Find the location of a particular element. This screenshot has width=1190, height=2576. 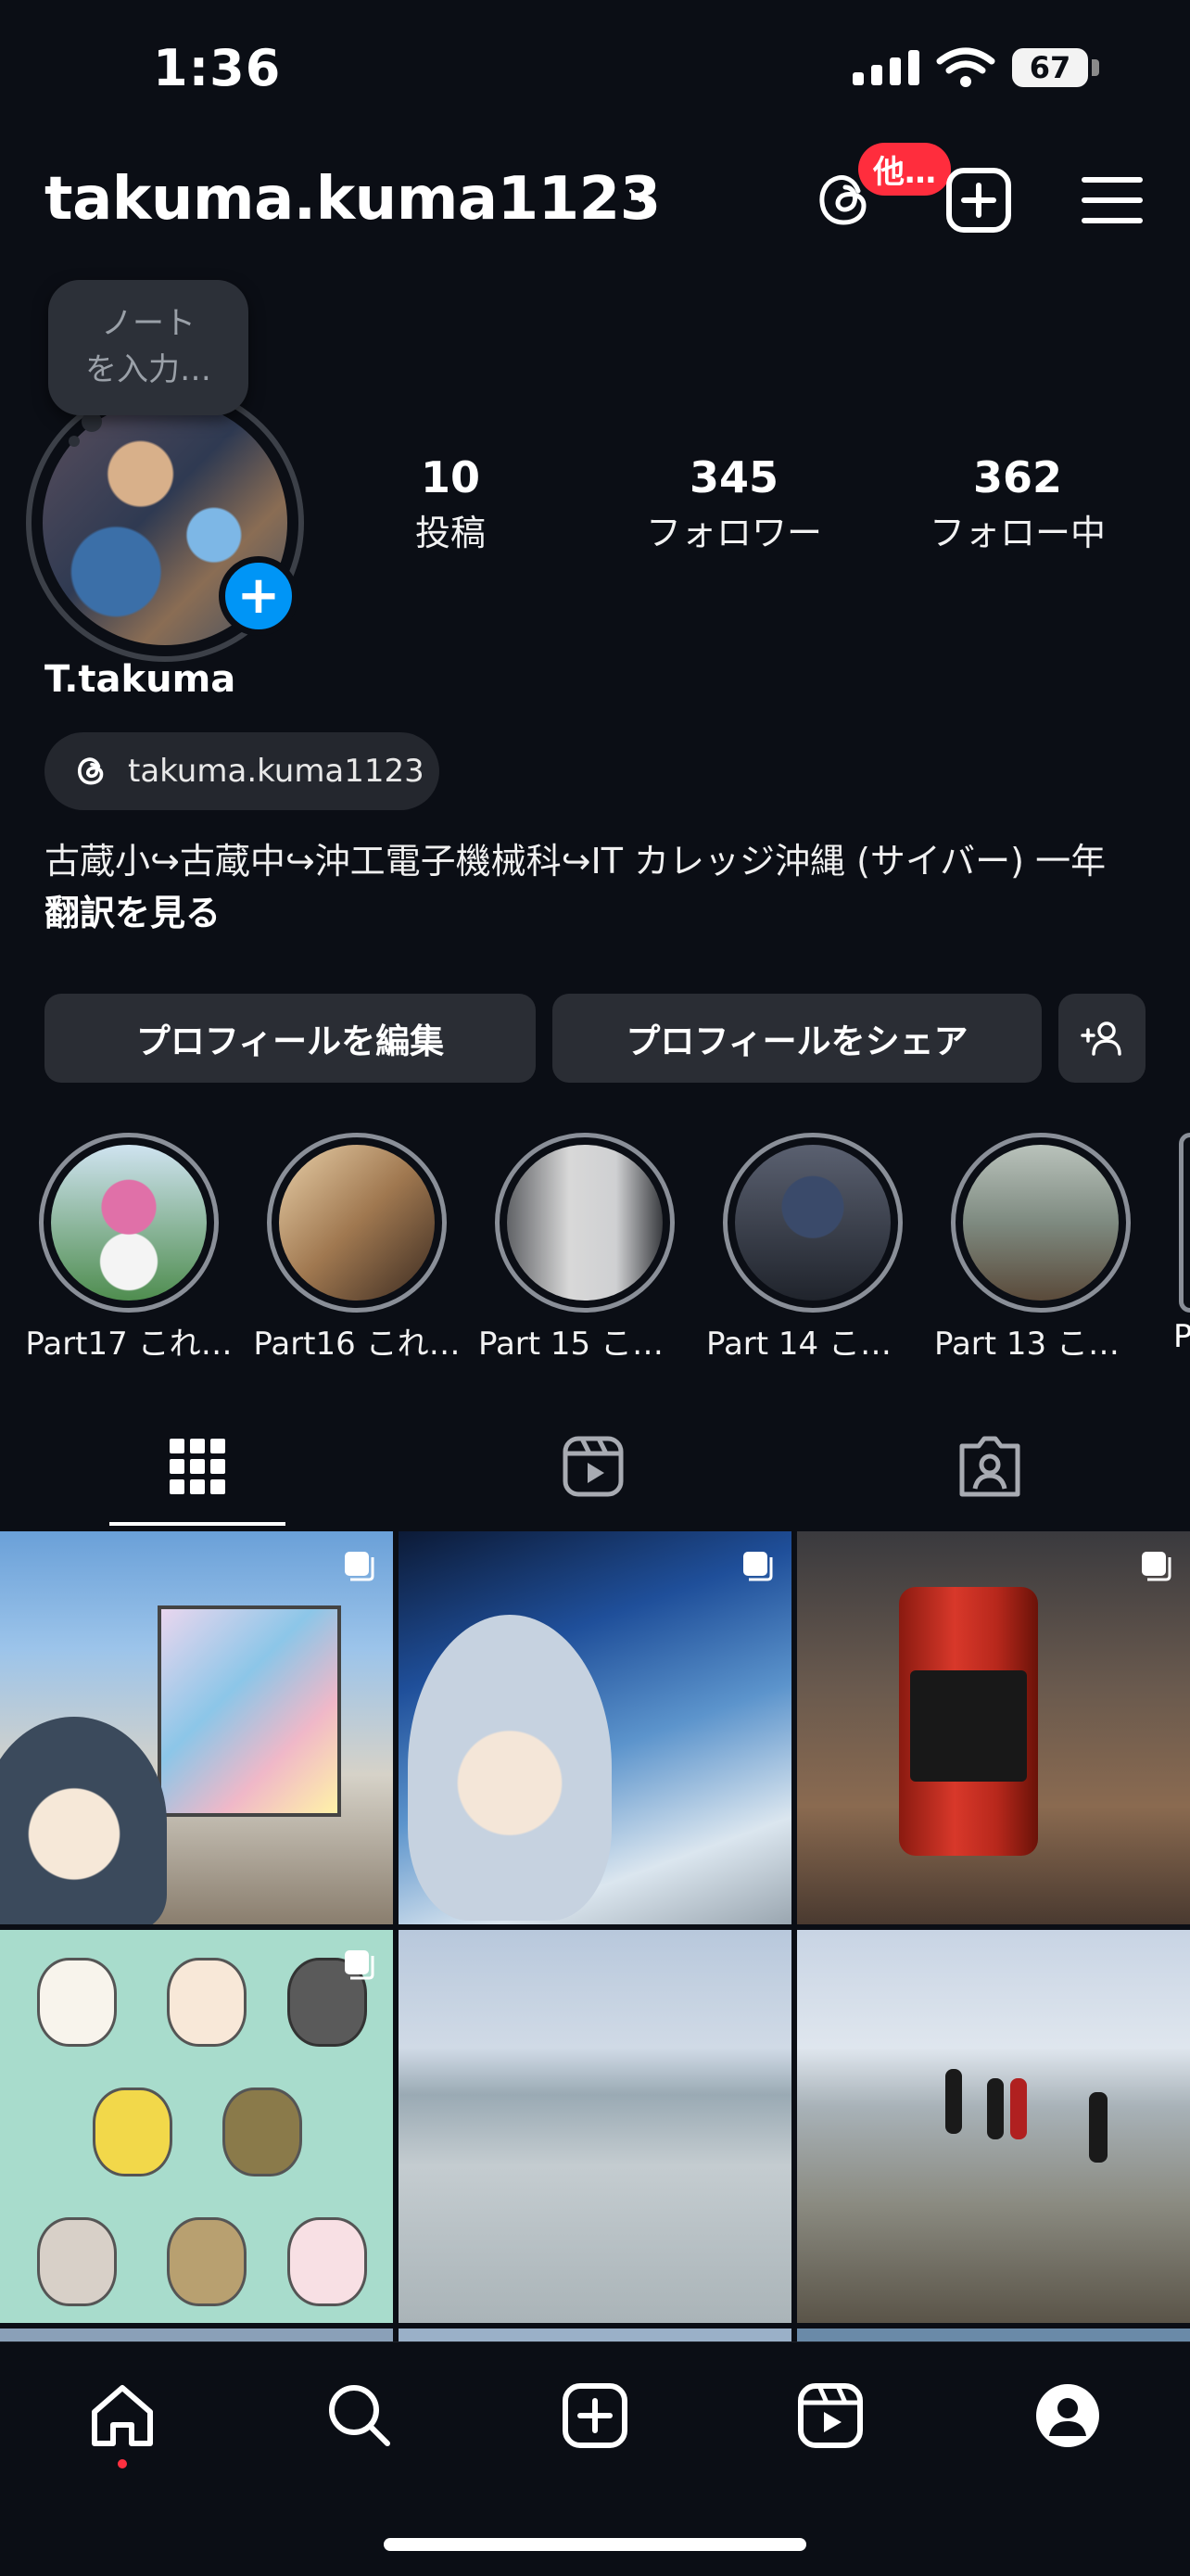

highlight-part13-cover is located at coordinates (1041, 1223).